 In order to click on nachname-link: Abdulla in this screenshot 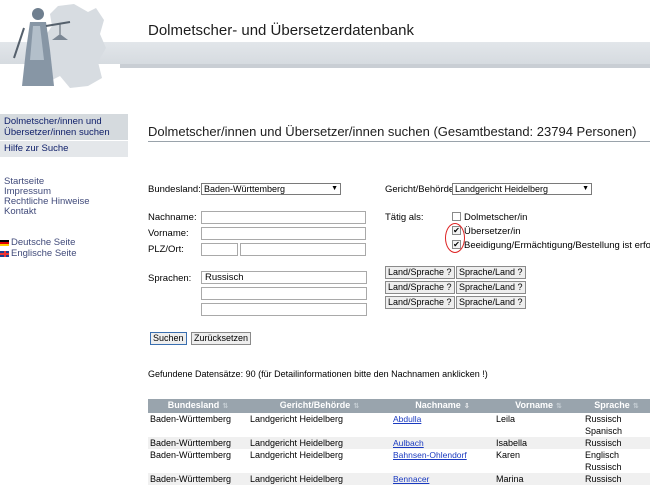, I will do `click(407, 419)`.